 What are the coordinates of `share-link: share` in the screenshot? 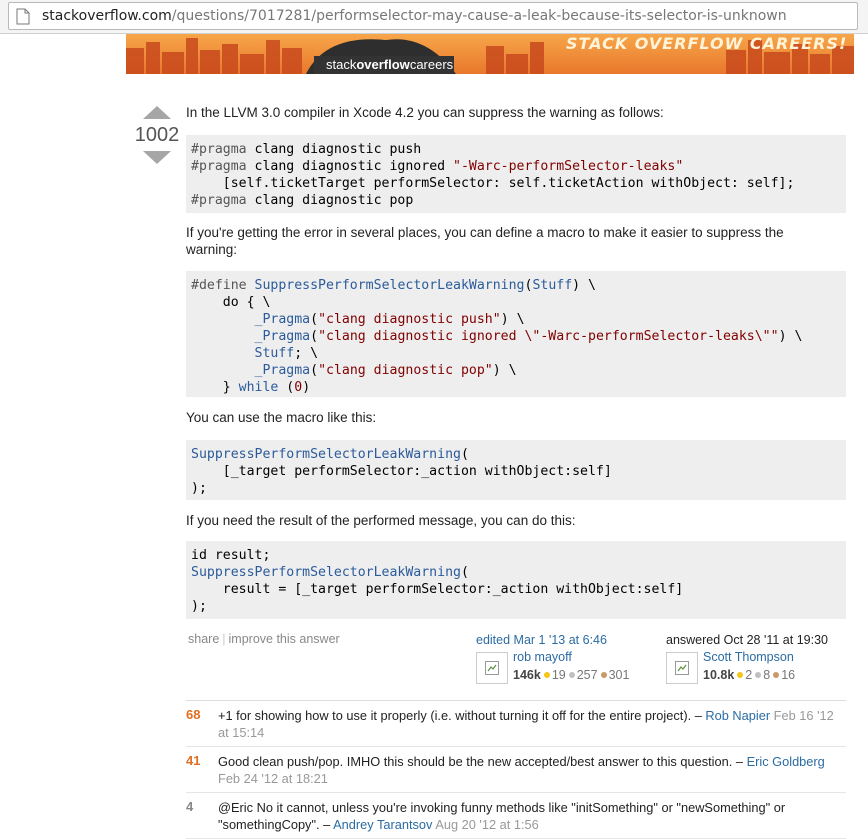 It's located at (203, 639).